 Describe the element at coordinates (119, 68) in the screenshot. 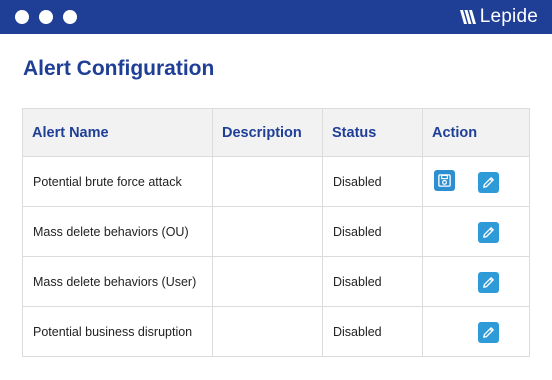

I see `page-title: Alert Configuration` at that location.